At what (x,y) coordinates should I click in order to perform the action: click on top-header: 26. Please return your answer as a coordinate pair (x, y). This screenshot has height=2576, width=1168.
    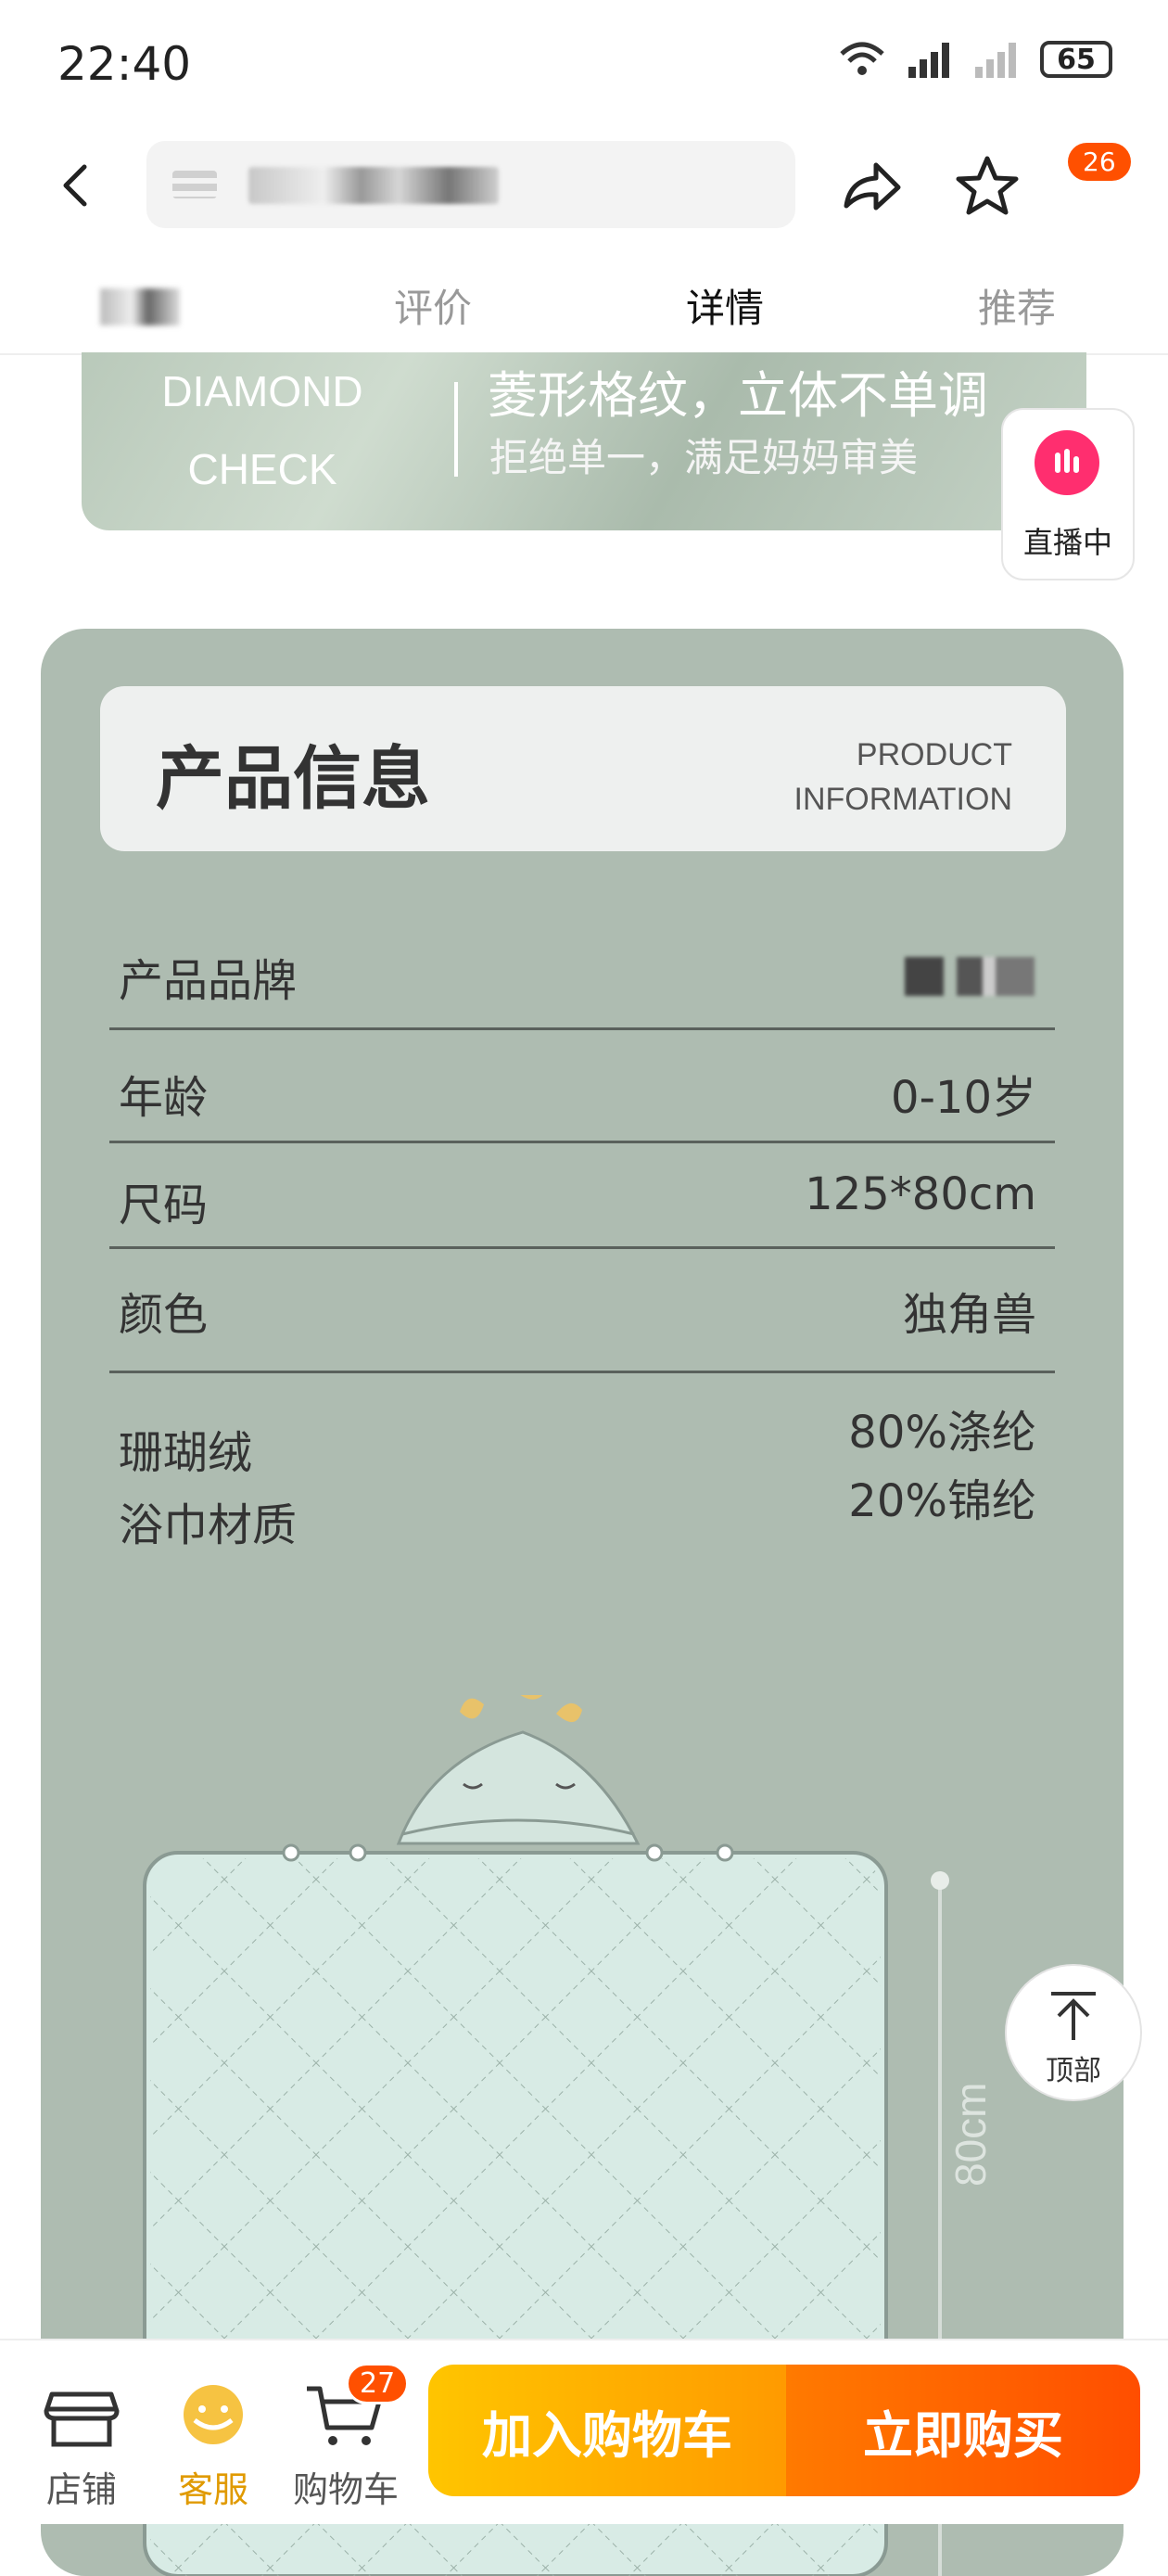
    Looking at the image, I should click on (584, 186).